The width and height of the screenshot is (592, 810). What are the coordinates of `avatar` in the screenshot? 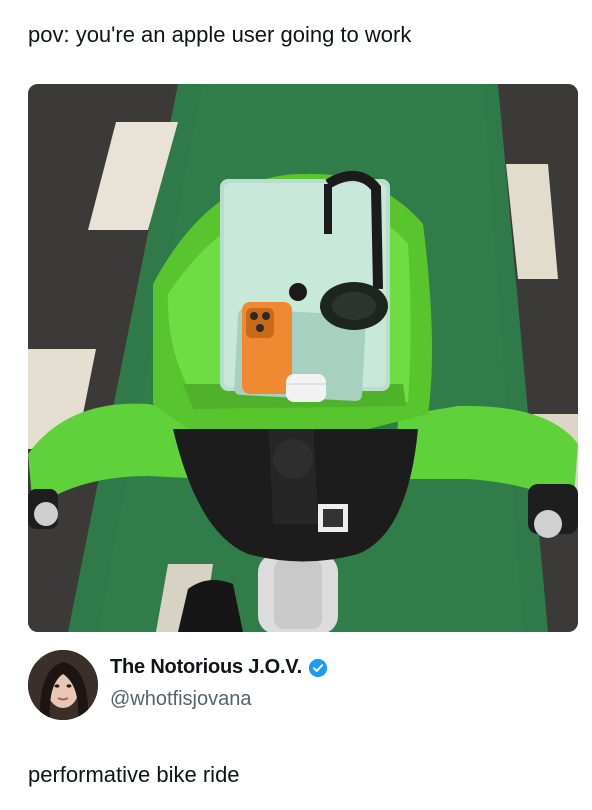 It's located at (63, 685).